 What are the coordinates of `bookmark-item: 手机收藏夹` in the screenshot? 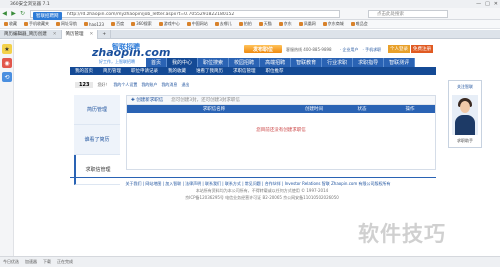 It's located at (36, 24).